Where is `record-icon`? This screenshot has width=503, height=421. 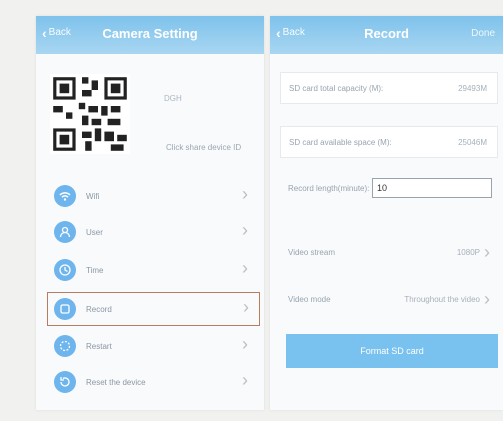 record-icon is located at coordinates (65, 309).